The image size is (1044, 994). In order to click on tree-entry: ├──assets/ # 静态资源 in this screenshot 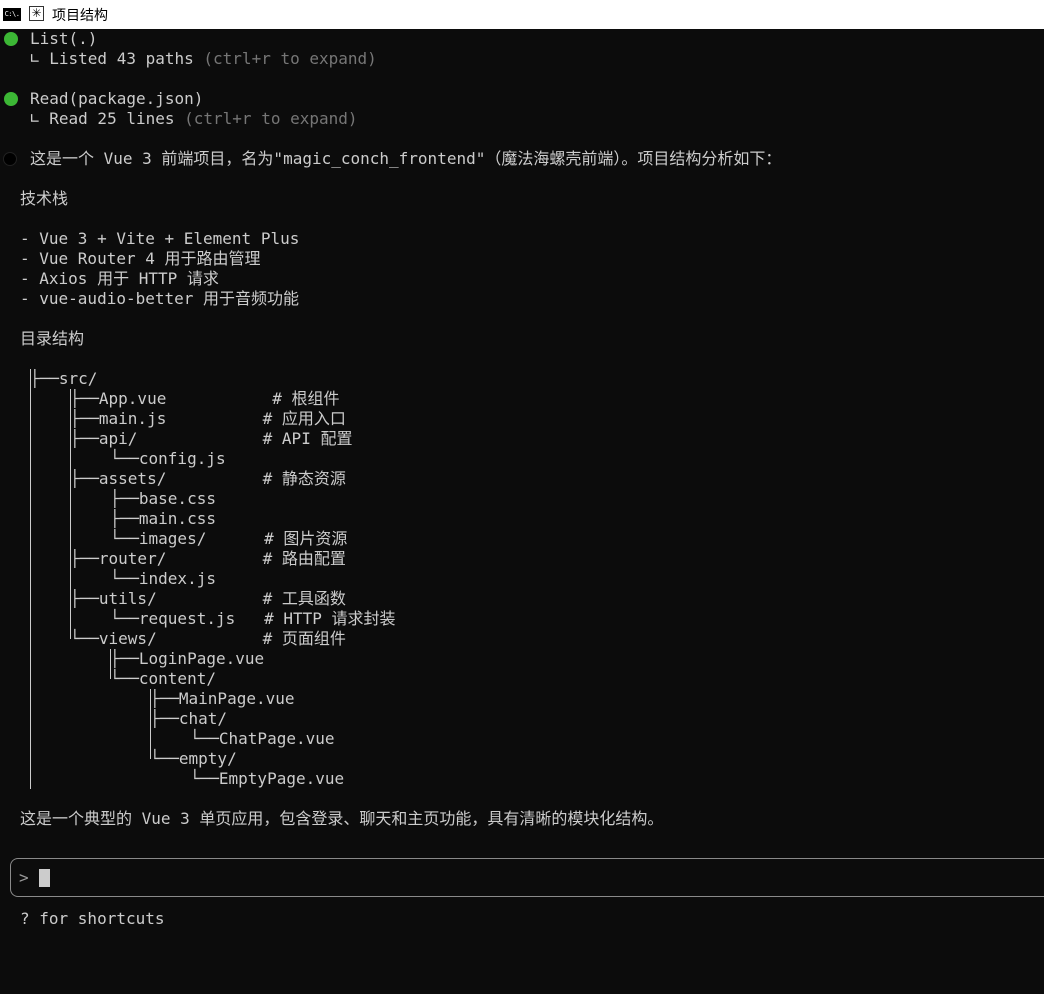, I will do `click(208, 478)`.